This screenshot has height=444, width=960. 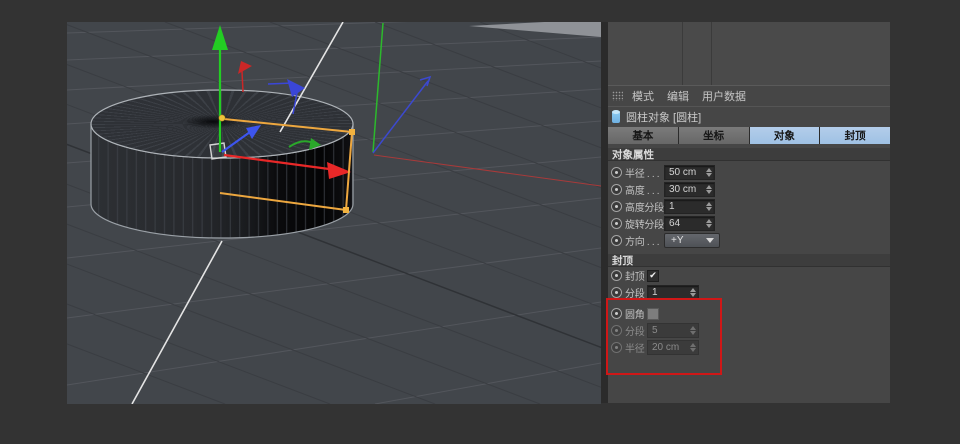 I want to click on fillet-segments-input: 5, so click(x=673, y=330).